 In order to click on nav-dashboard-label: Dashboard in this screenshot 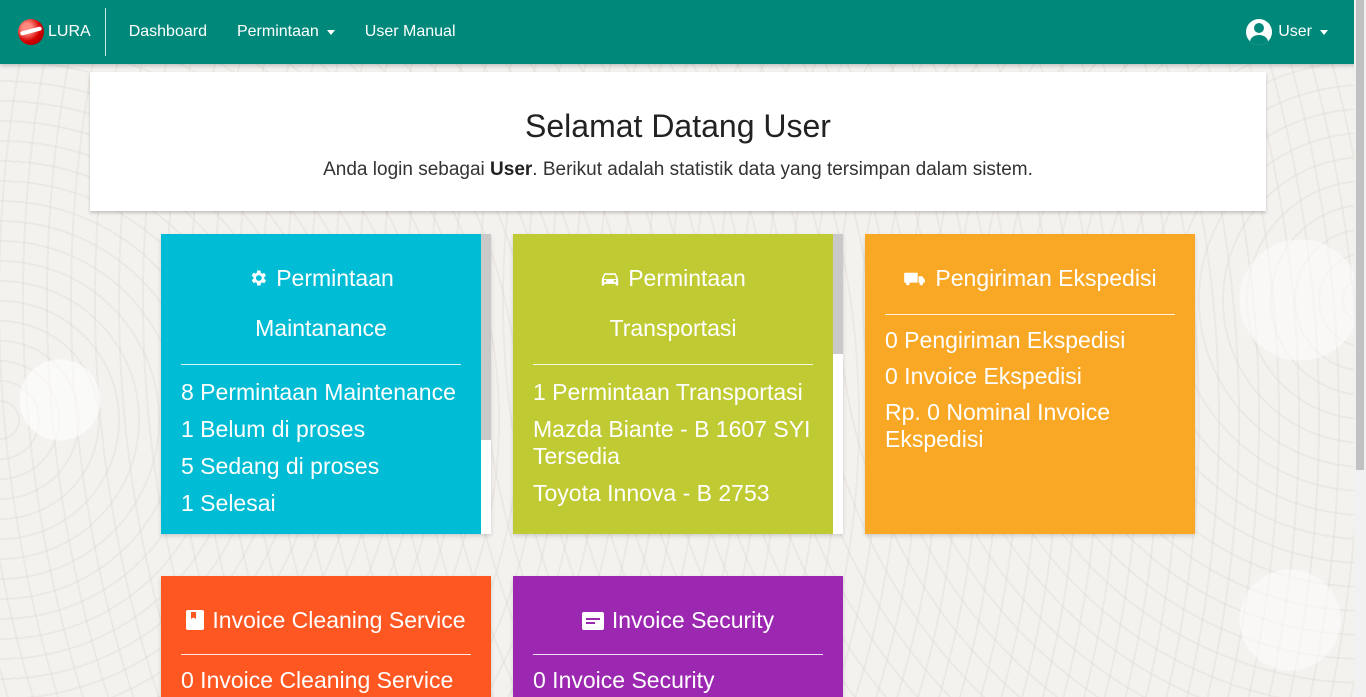, I will do `click(167, 31)`.